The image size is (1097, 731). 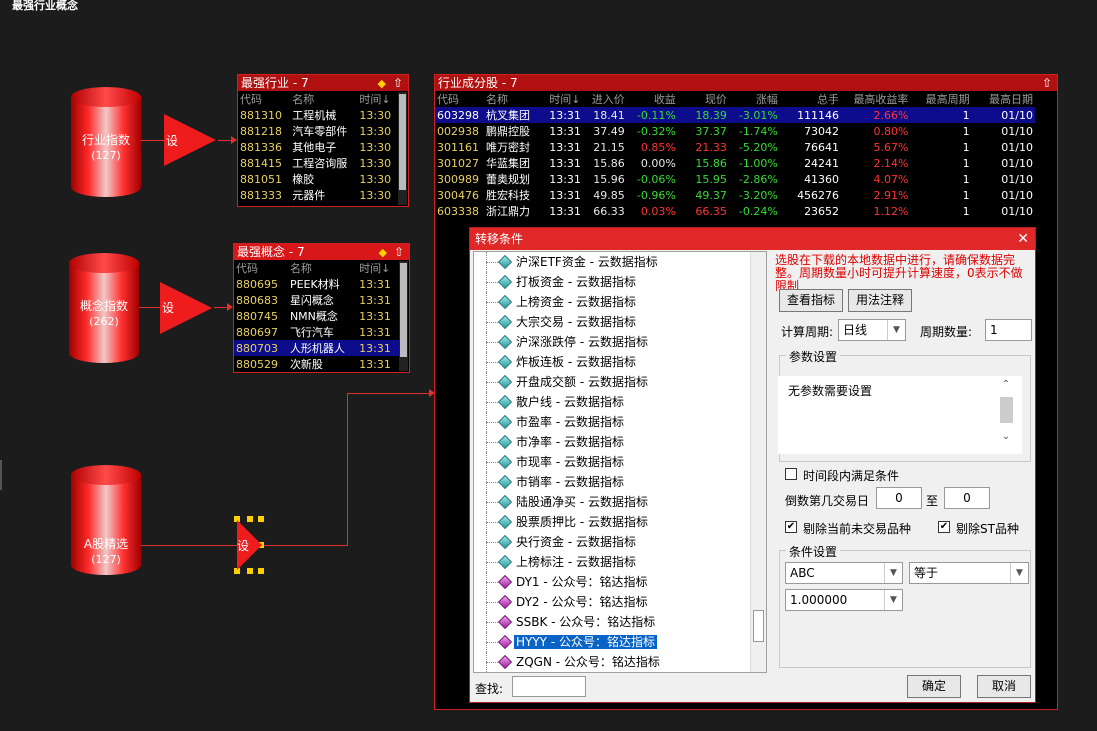 I want to click on table-row: 880695 PEEK材料 13:31, so click(x=316, y=284).